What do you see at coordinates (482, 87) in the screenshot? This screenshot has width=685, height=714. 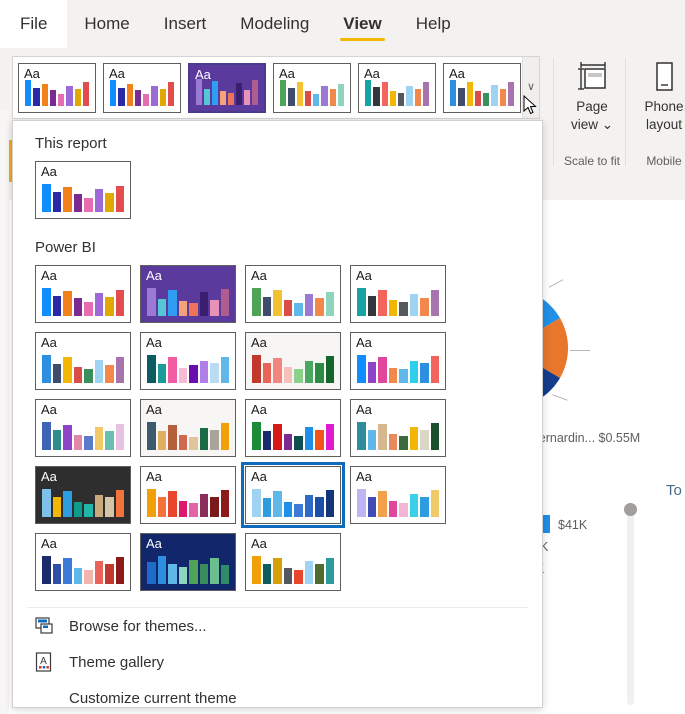 I see `theme-strip-6: Aa` at bounding box center [482, 87].